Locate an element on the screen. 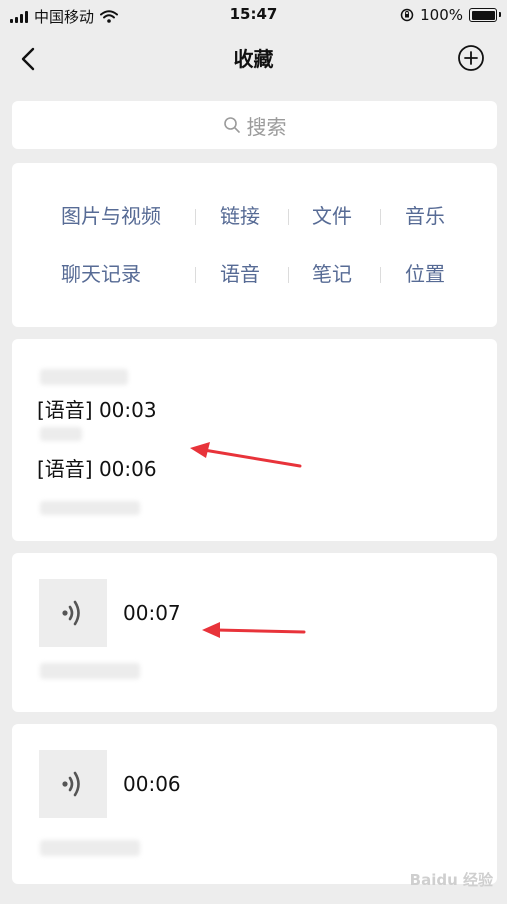 The image size is (507, 904). watermark: Baidu 经验 is located at coordinates (451, 880).